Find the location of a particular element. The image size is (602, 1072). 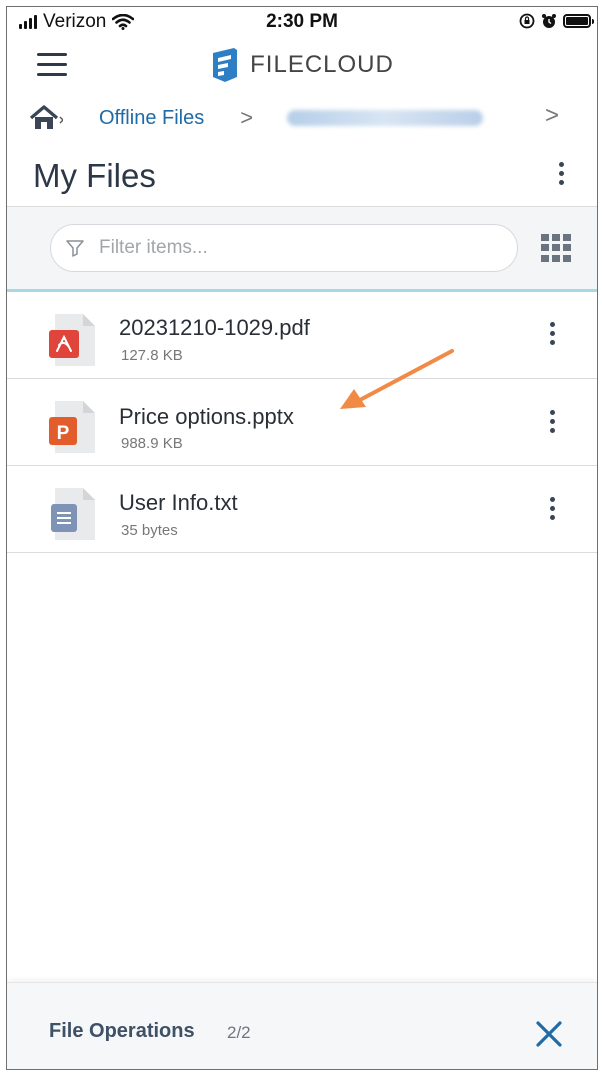

page-options-button is located at coordinates (561, 173).